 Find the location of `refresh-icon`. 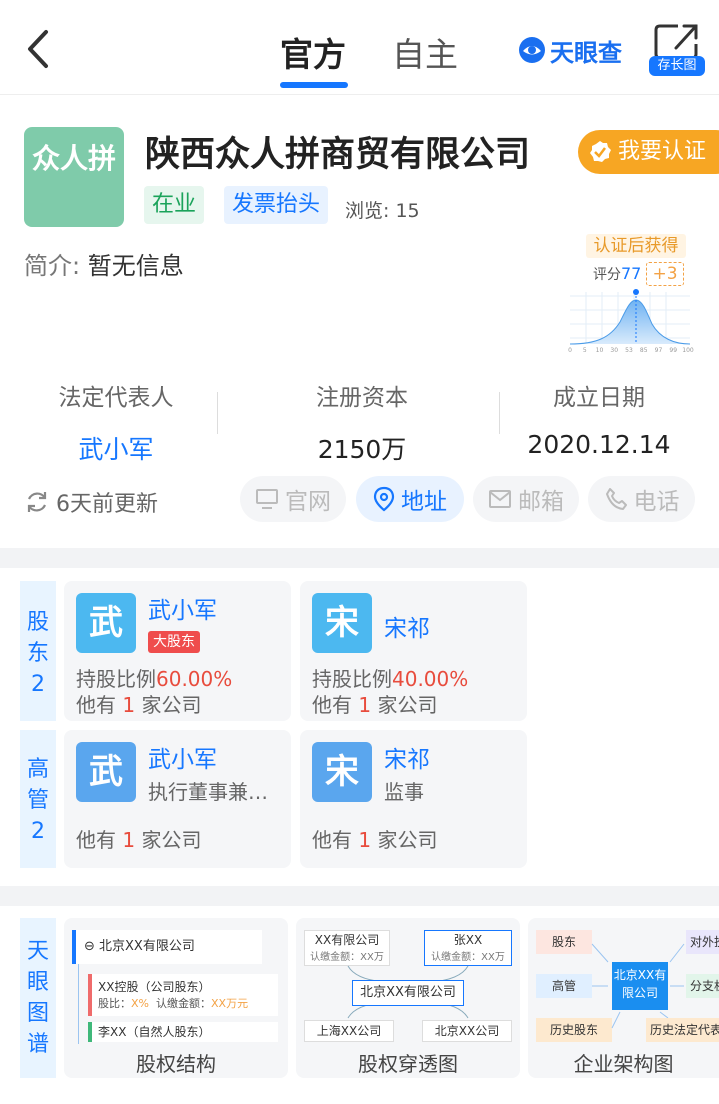

refresh-icon is located at coordinates (37, 502).